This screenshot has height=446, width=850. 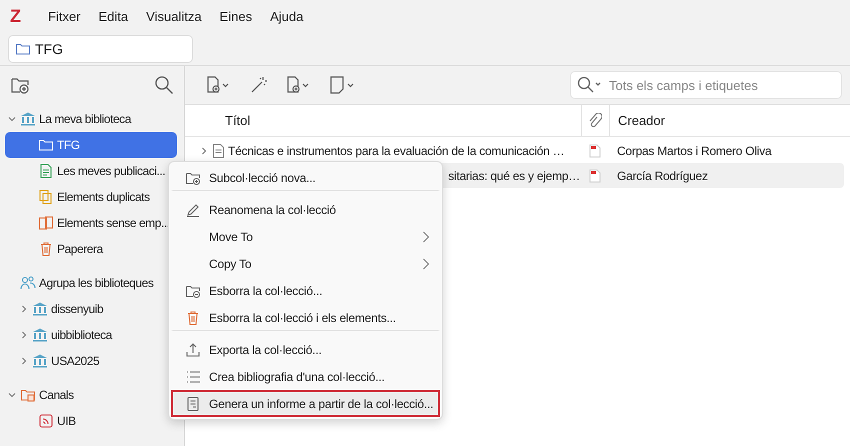 I want to click on paperclip-icon, so click(x=595, y=120).